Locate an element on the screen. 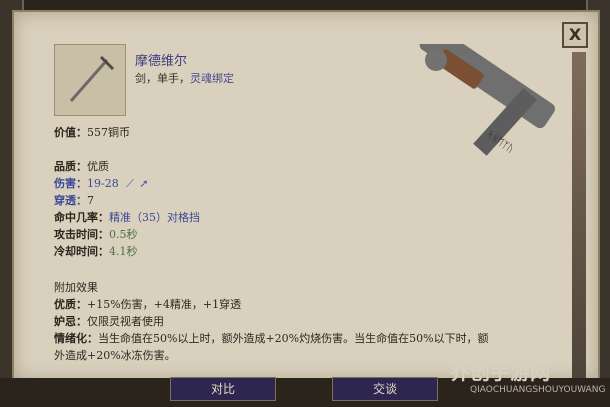 The height and width of the screenshot is (407, 610). watermark-sub: QIAOCHUANGSHOUYOUWANG is located at coordinates (538, 390).